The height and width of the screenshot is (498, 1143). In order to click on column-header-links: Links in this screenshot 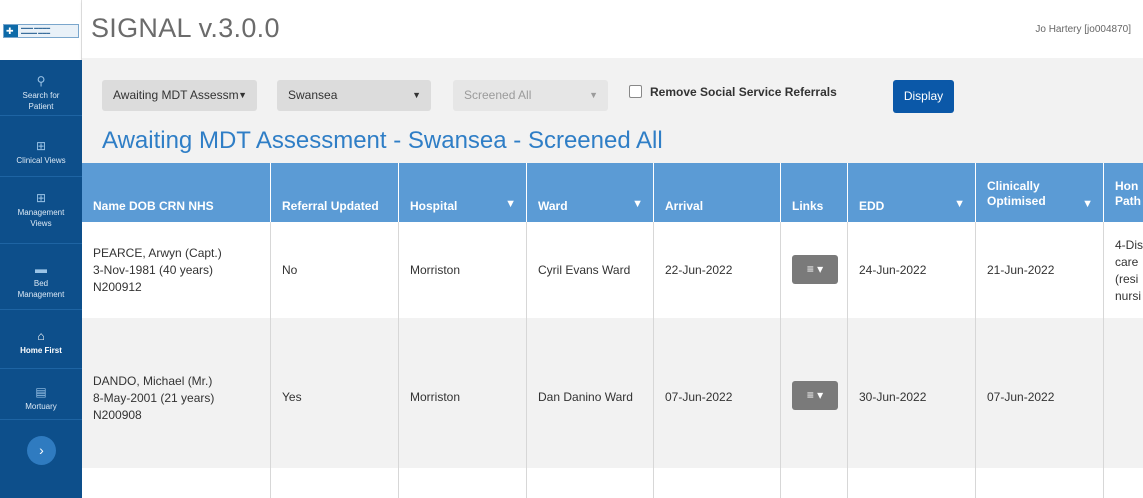, I will do `click(814, 192)`.